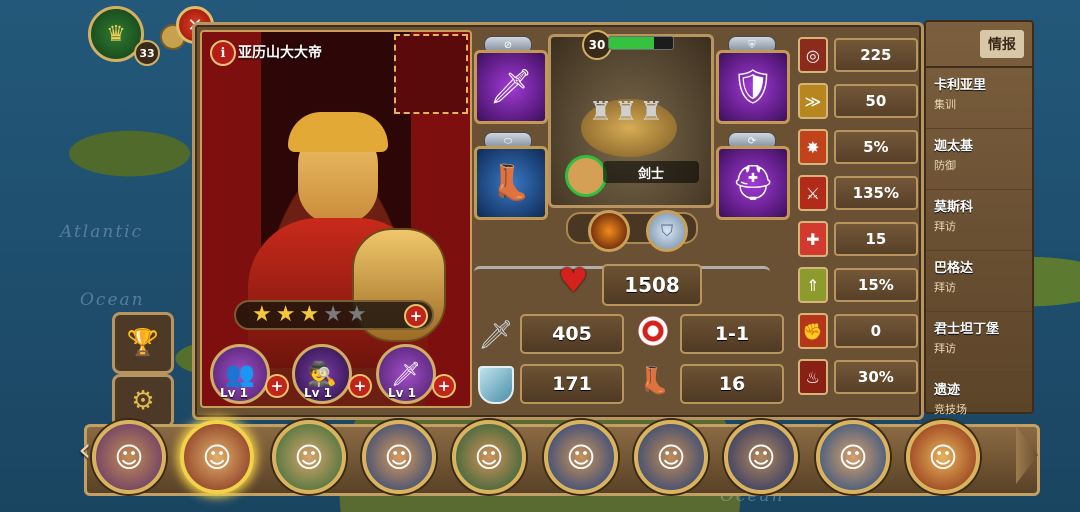 This screenshot has height=512, width=1080. What do you see at coordinates (416, 316) in the screenshot?
I see `upgrade-stars-button: +` at bounding box center [416, 316].